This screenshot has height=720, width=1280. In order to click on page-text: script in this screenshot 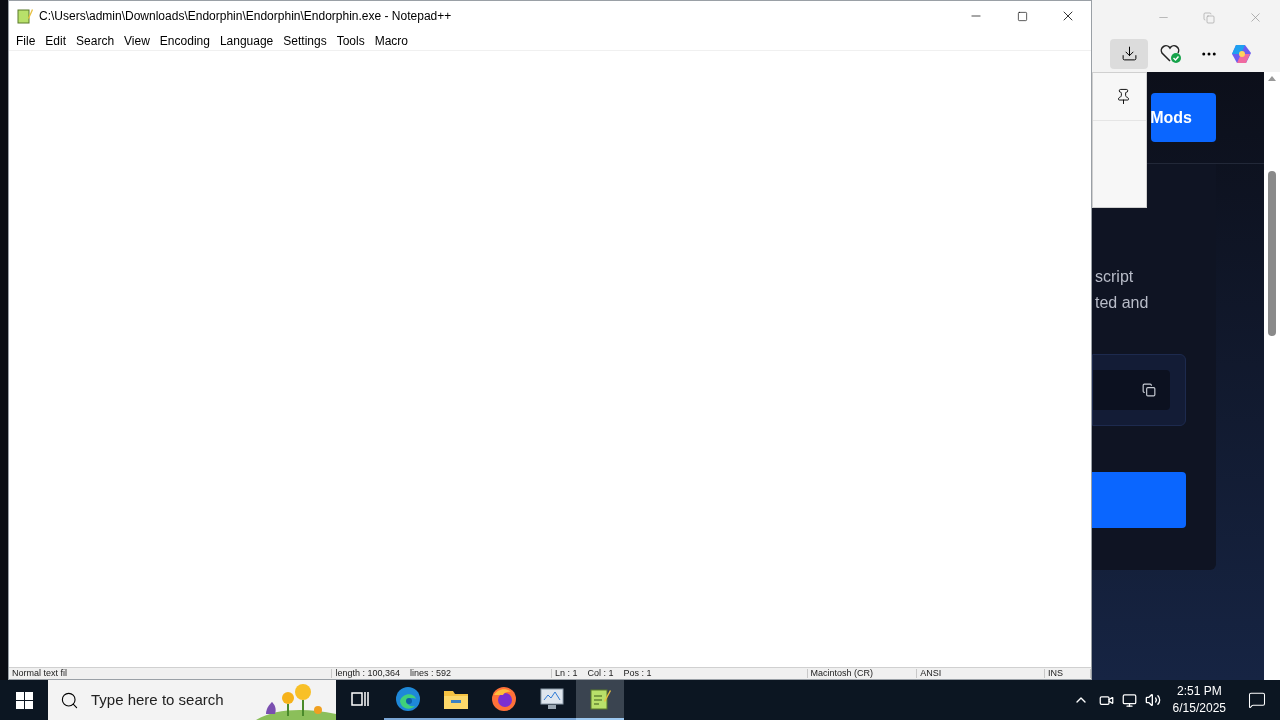, I will do `click(1114, 277)`.